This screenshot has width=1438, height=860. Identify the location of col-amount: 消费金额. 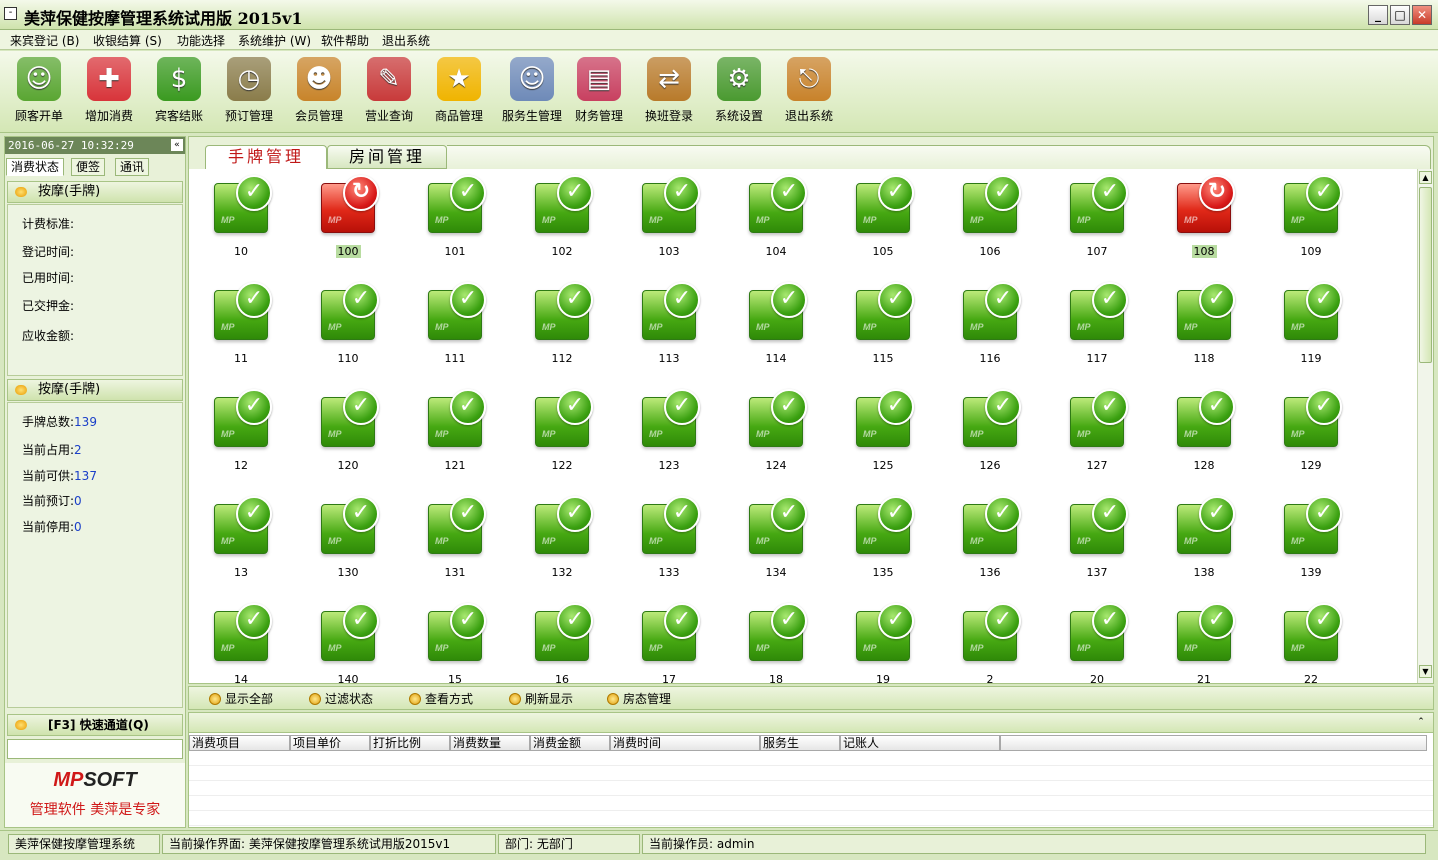
(570, 743).